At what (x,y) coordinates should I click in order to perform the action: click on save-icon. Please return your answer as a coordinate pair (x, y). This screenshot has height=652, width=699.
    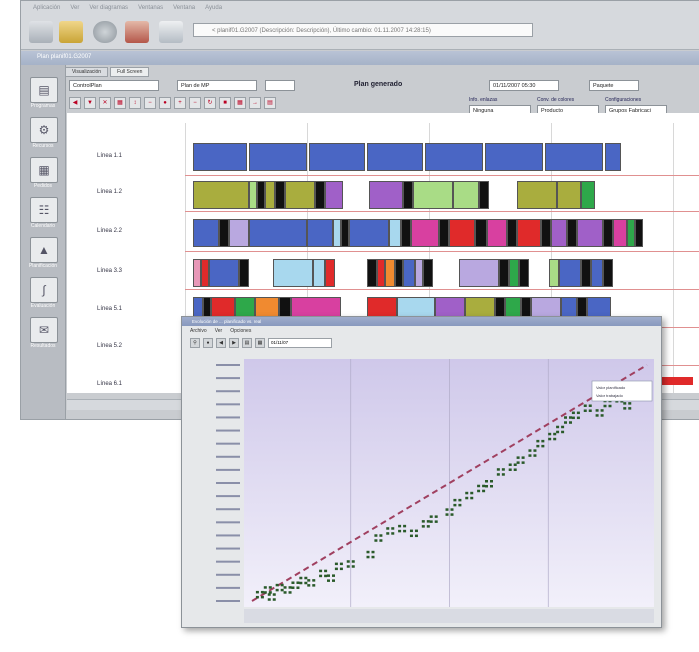
    Looking at the image, I should click on (137, 32).